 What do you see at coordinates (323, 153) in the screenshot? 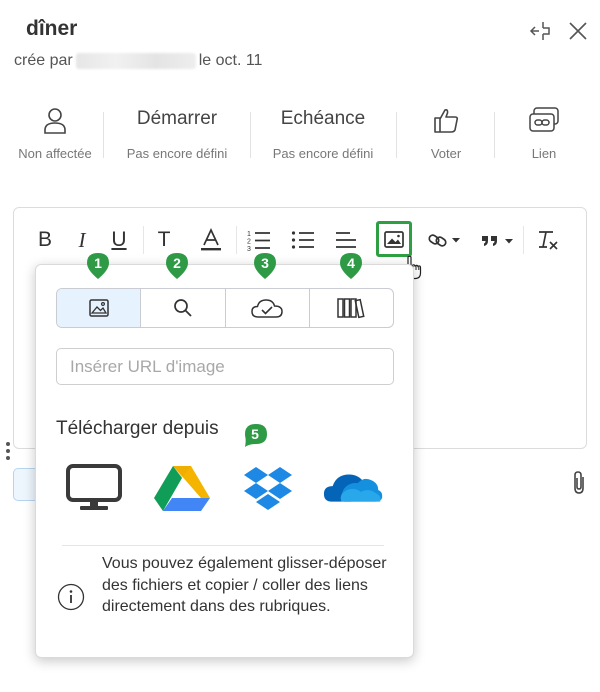
I see `due-label: Pas encore défini` at bounding box center [323, 153].